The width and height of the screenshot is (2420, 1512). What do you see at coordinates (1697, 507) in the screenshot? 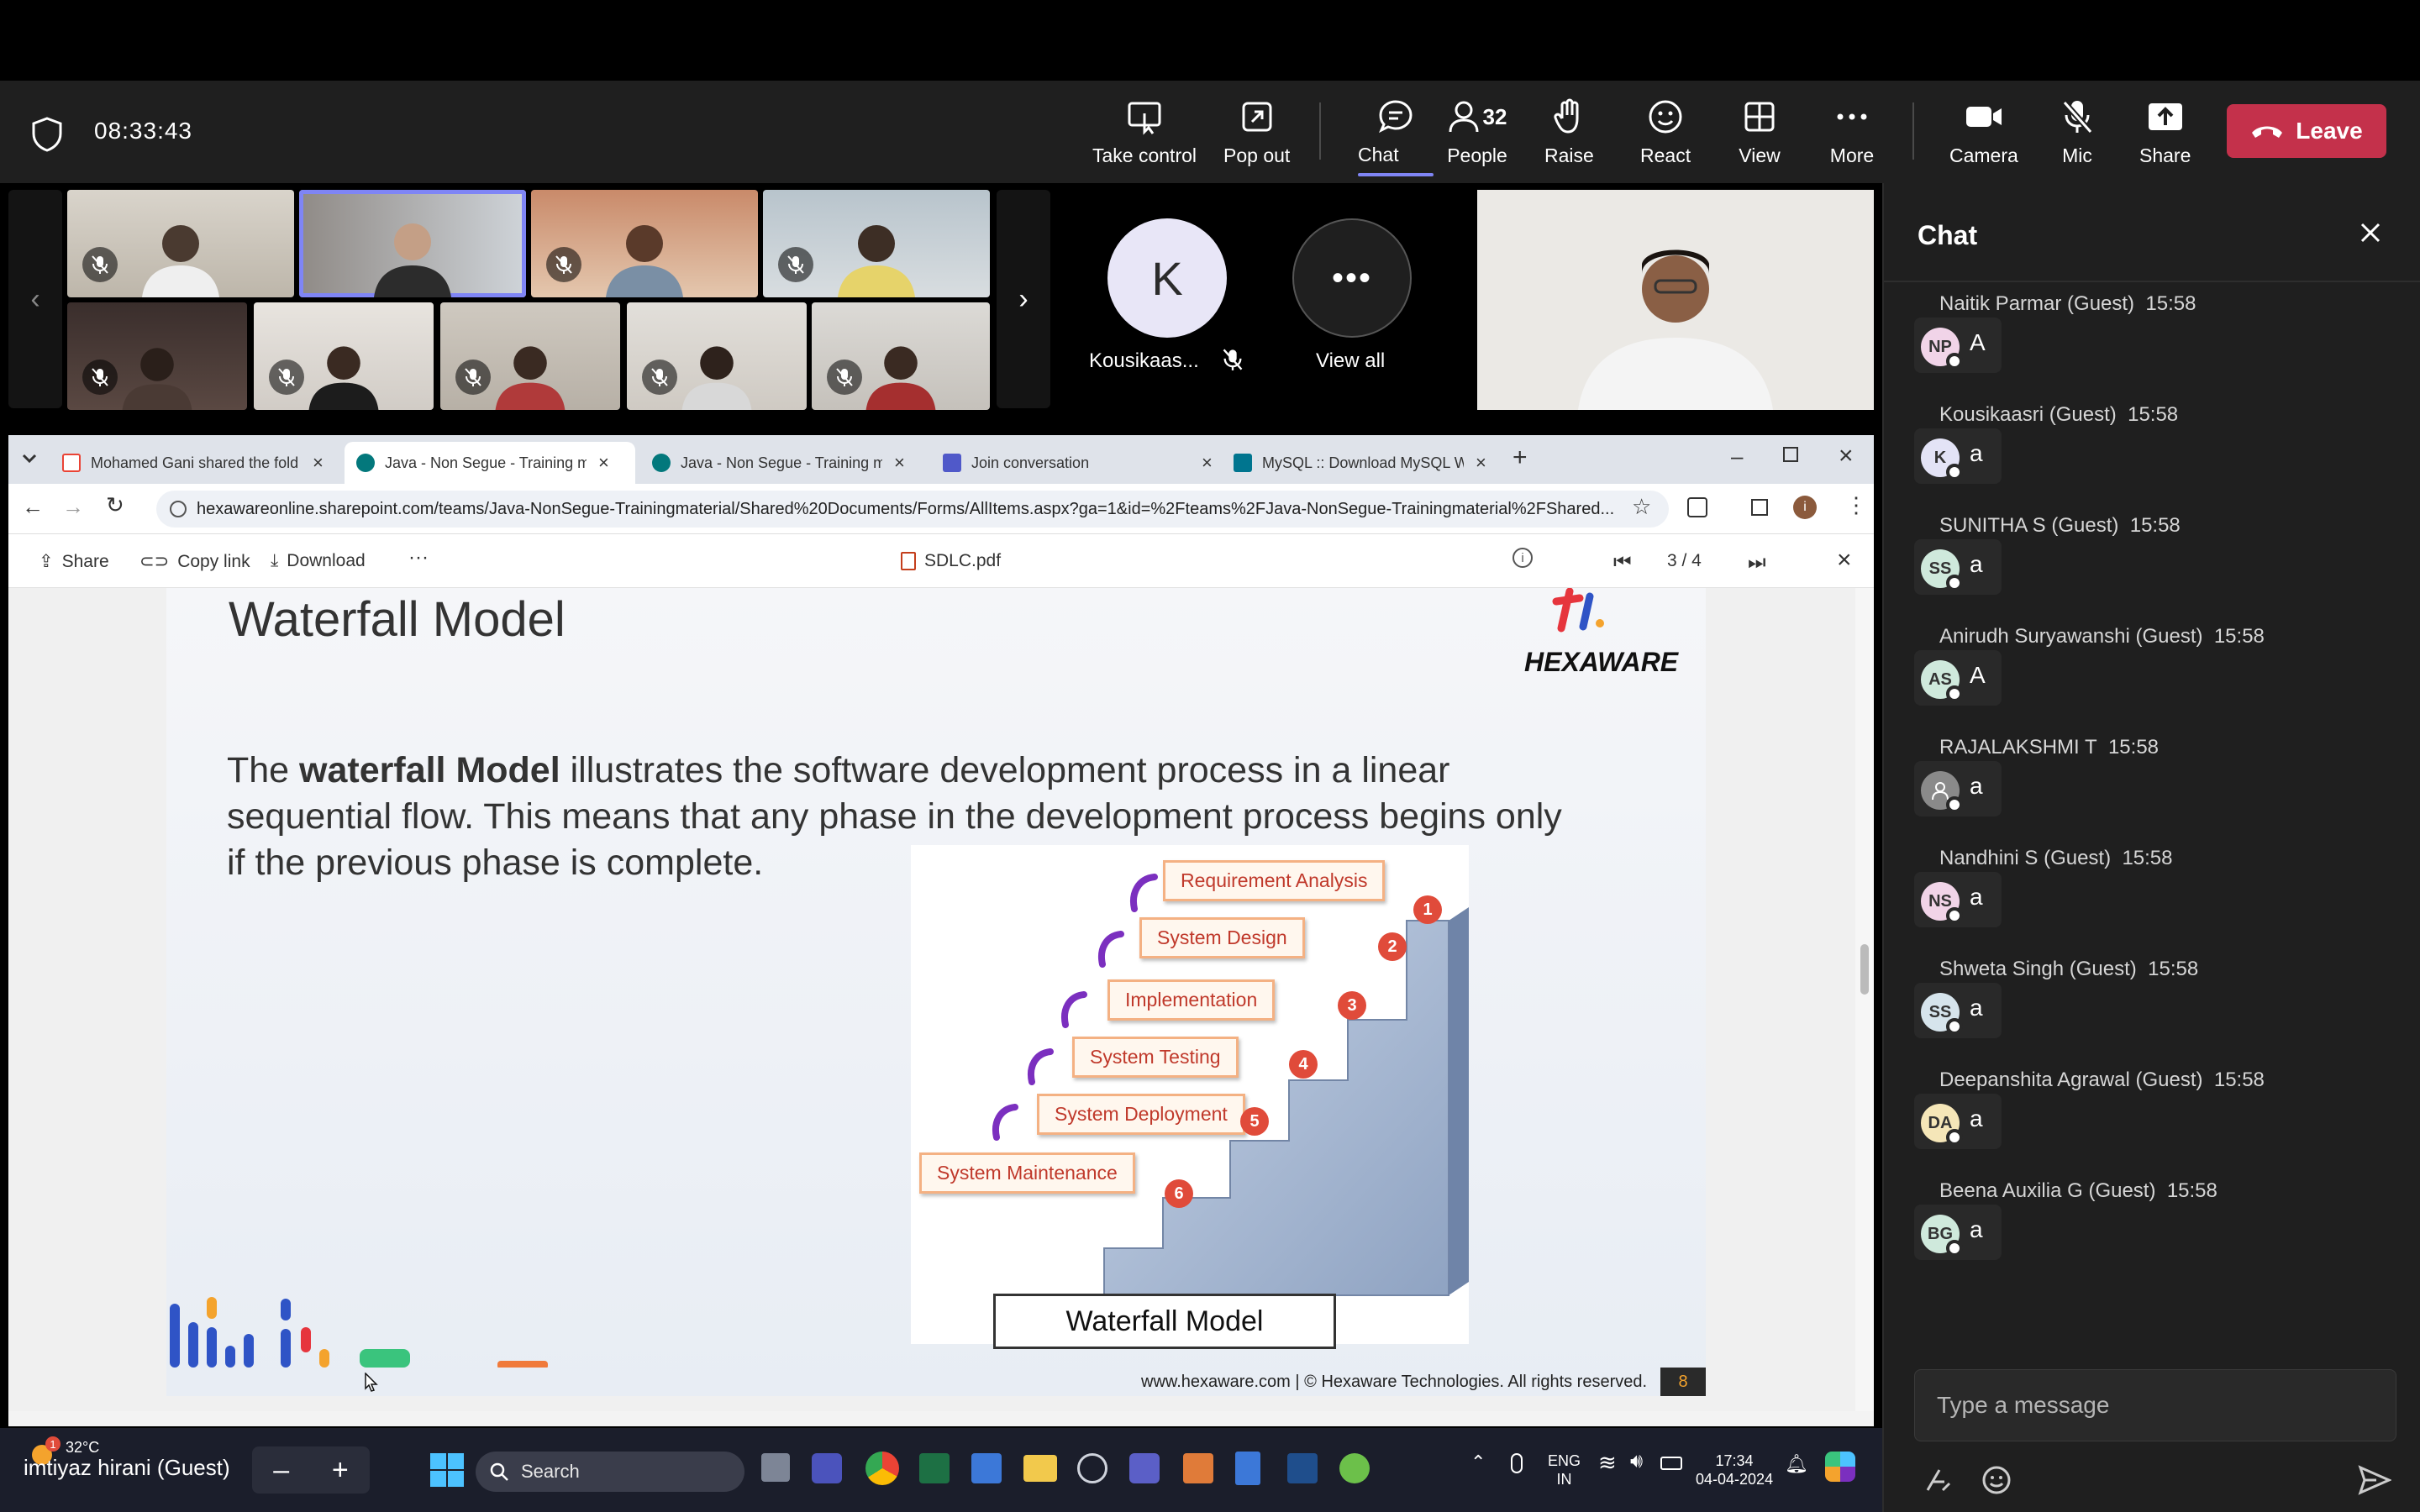
I see `extensions-icon` at bounding box center [1697, 507].